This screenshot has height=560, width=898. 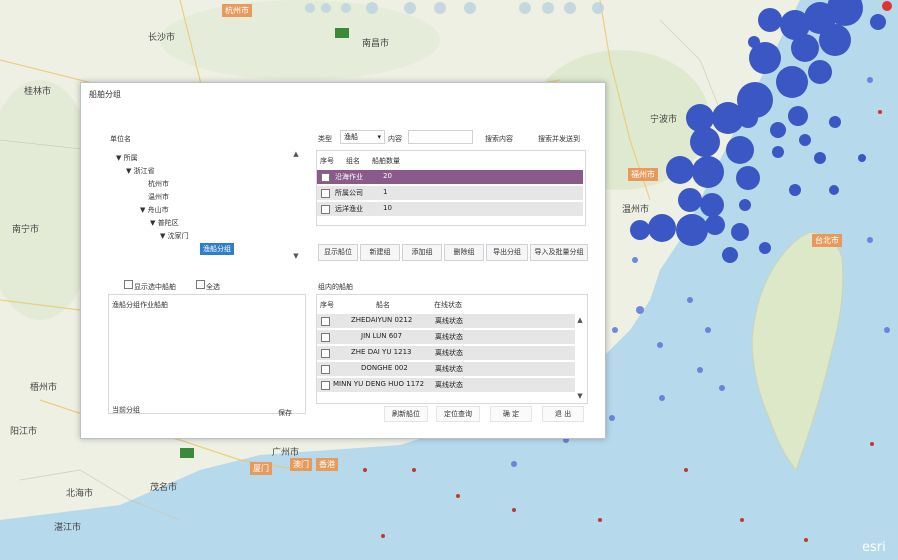 What do you see at coordinates (559, 139) in the screenshot?
I see `search-send-button: 搜索并发送到` at bounding box center [559, 139].